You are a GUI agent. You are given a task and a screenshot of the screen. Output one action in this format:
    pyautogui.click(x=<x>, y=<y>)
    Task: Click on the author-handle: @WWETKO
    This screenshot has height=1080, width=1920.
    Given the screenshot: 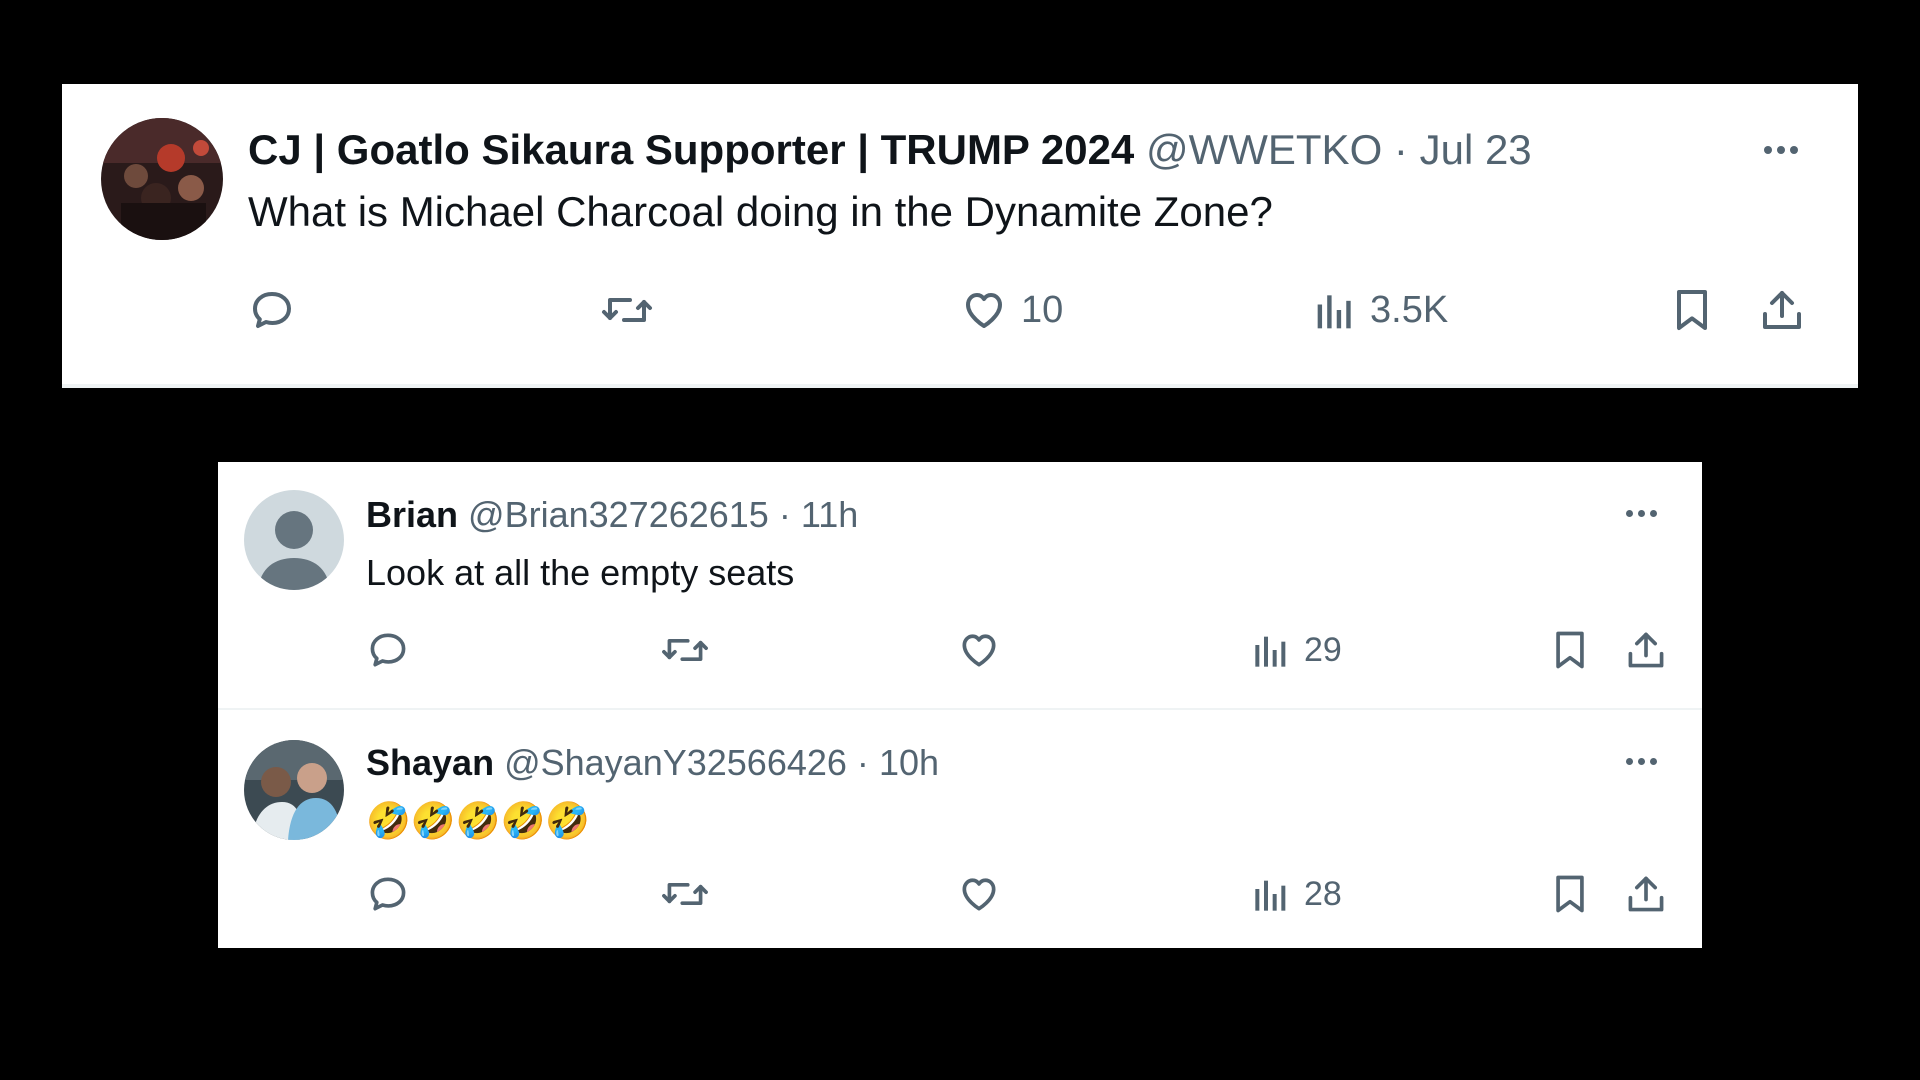 What is the action you would take?
    pyautogui.click(x=1264, y=149)
    